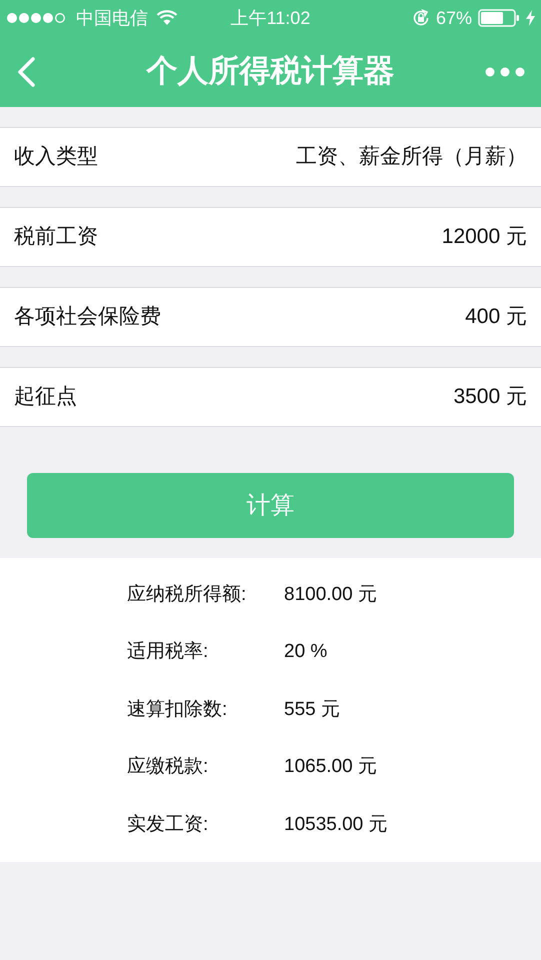  I want to click on more-icon, so click(505, 71).